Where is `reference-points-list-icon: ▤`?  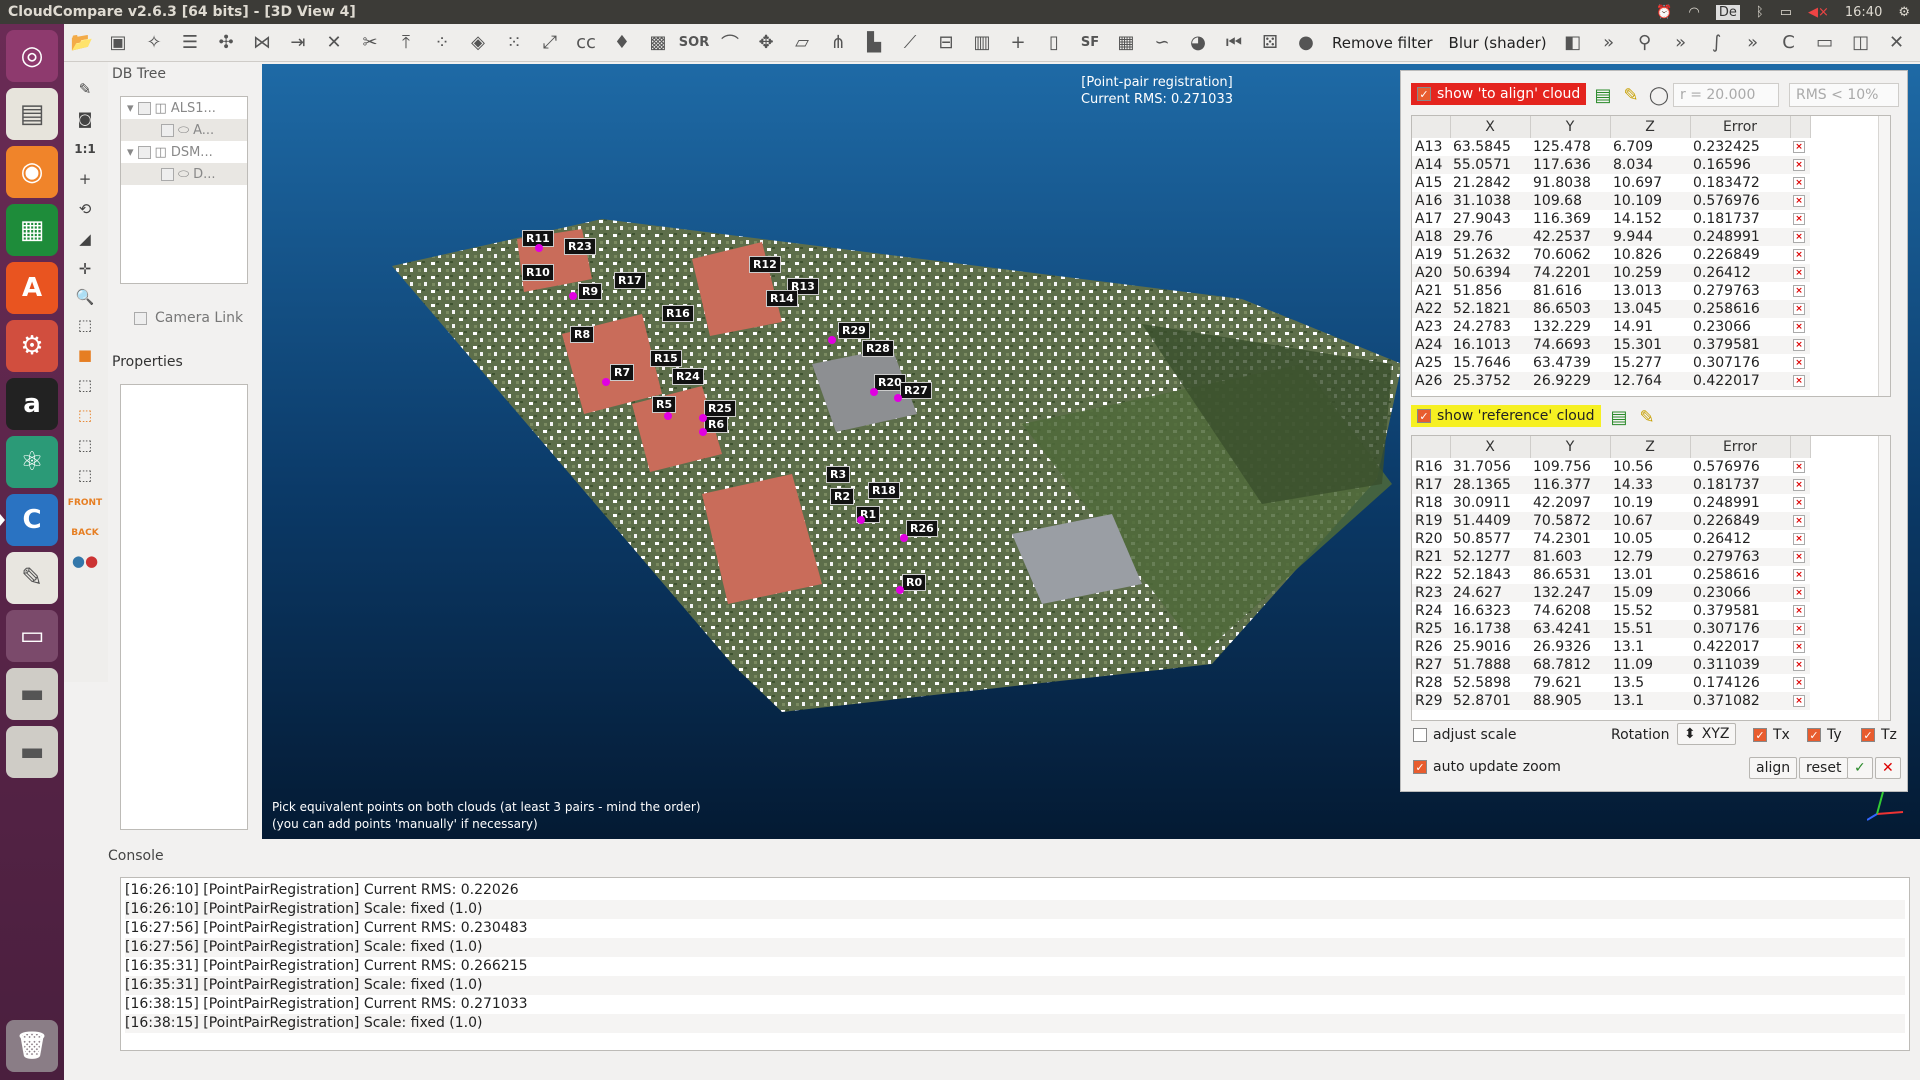
reference-points-list-icon: ▤ is located at coordinates (1619, 417).